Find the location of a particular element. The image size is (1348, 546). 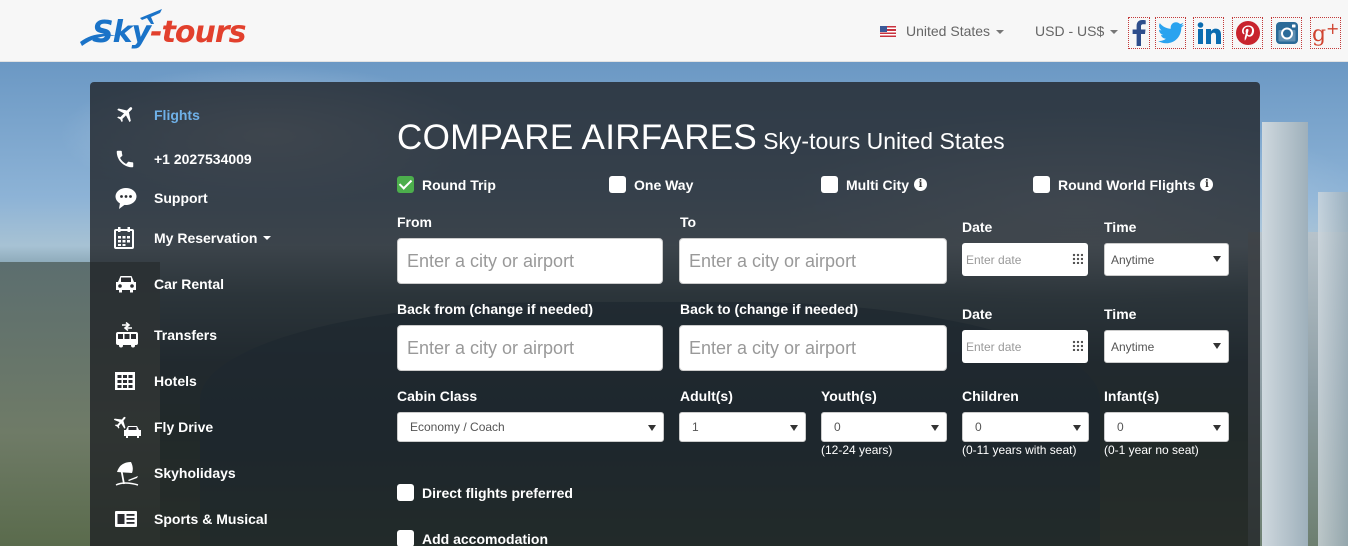

to-label: To is located at coordinates (688, 222).